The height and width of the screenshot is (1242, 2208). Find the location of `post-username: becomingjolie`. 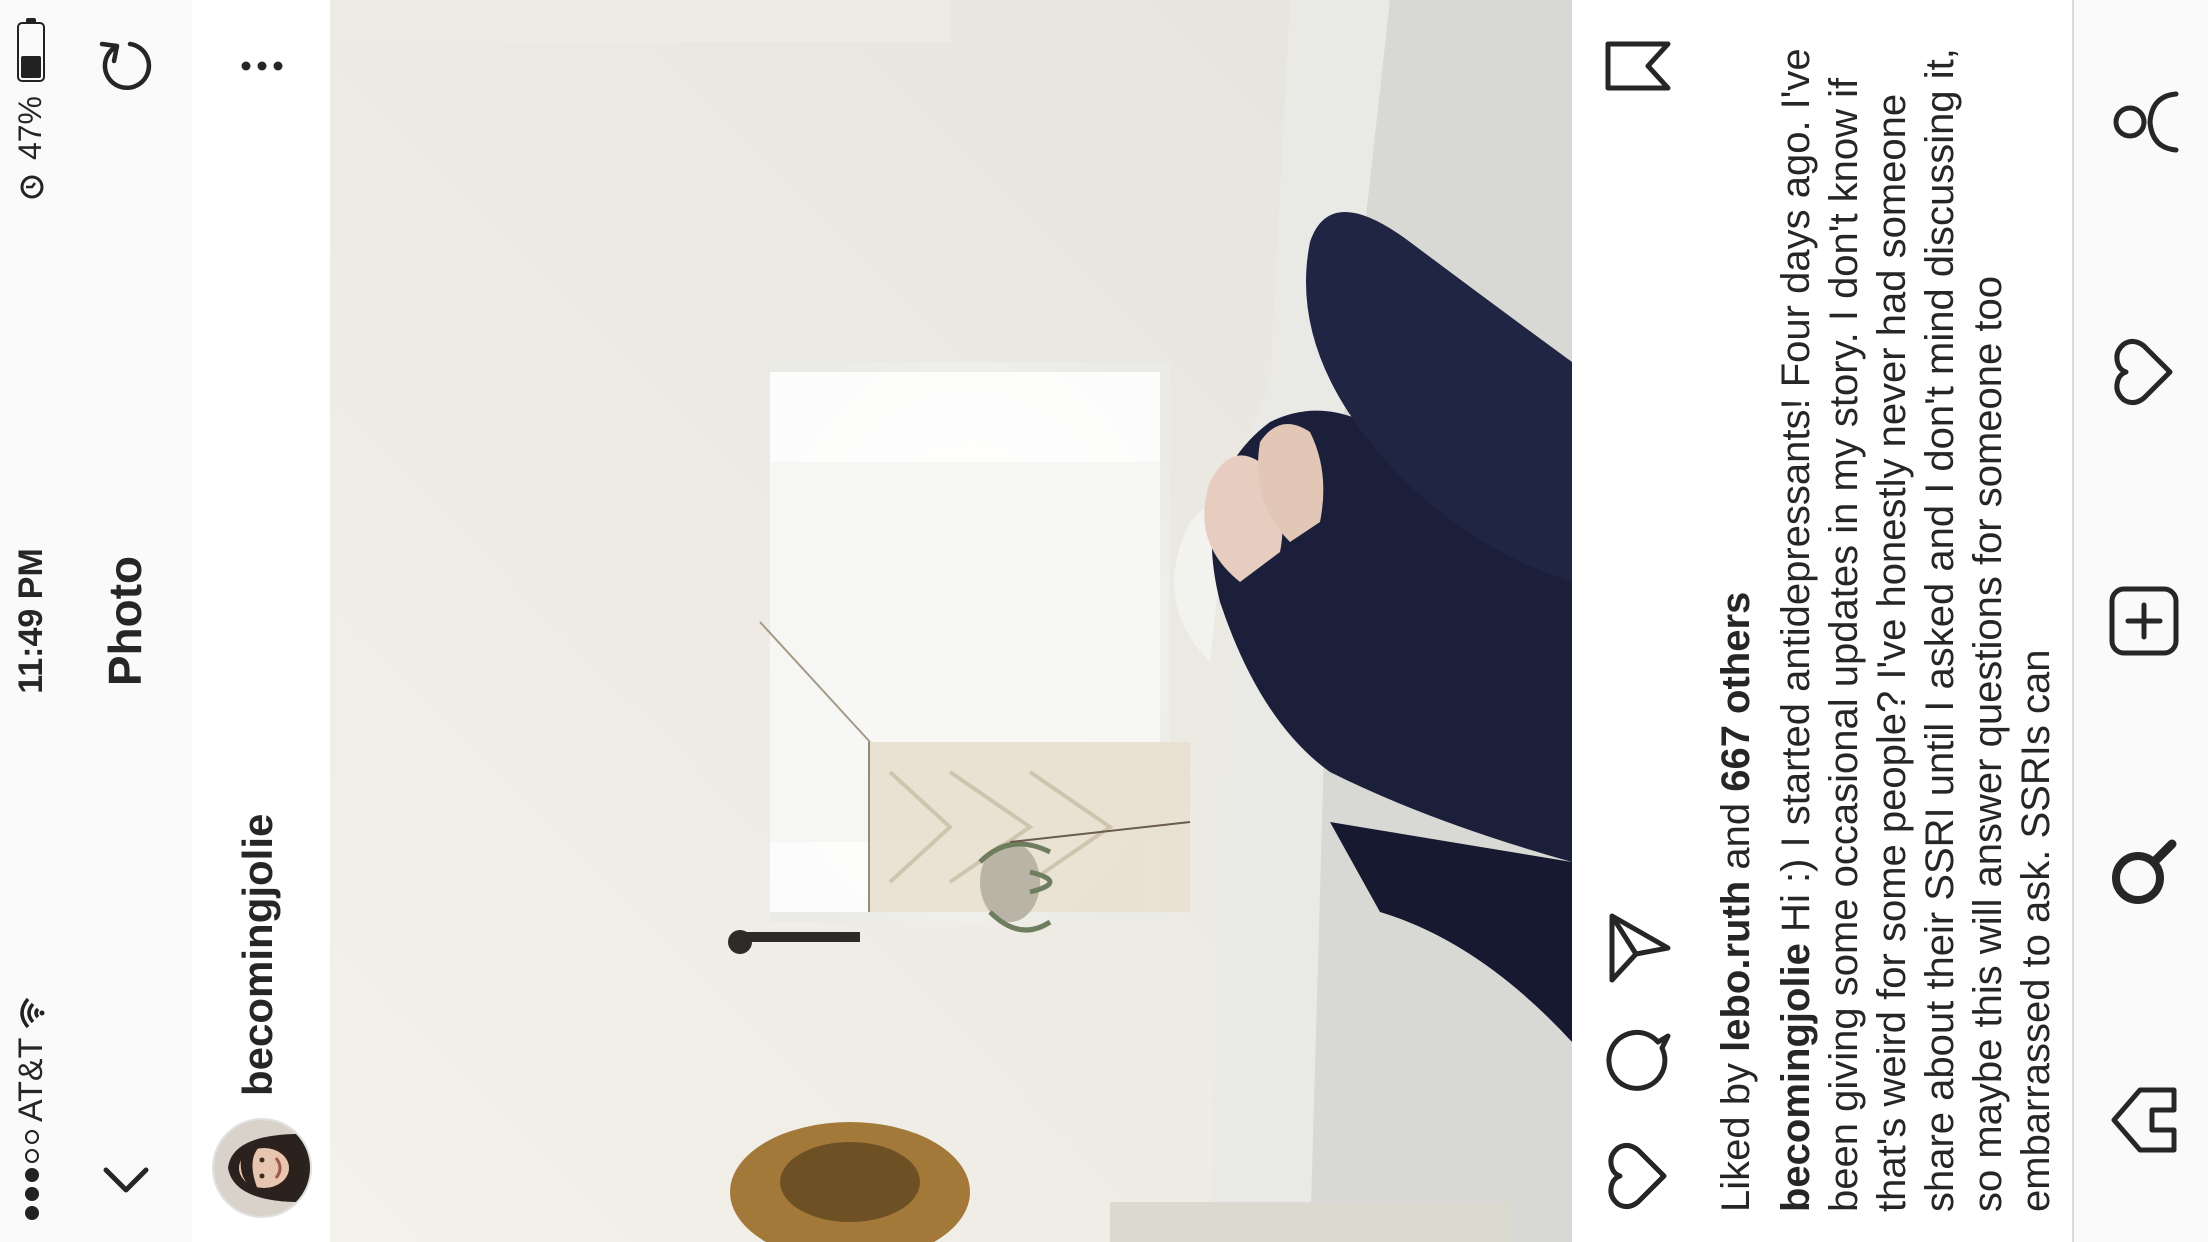

post-username: becomingjolie is located at coordinates (258, 955).